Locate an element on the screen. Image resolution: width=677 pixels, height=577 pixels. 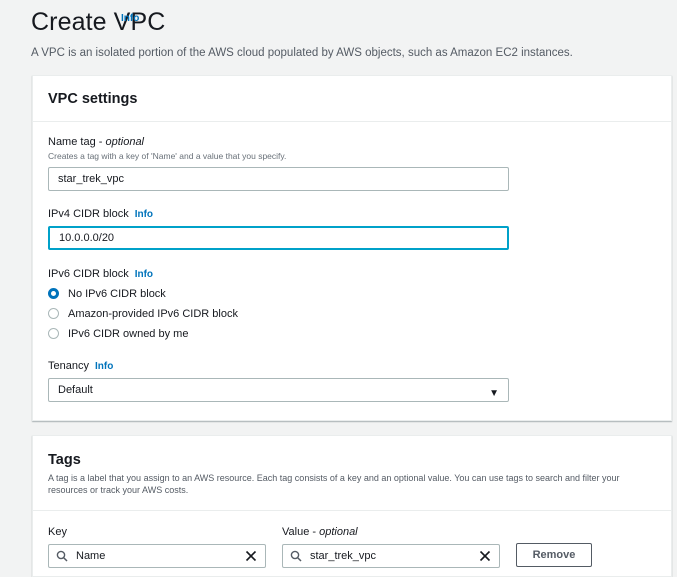
radio-owned-ipv6: IPv6 CIDR owned by me is located at coordinates (118, 333).